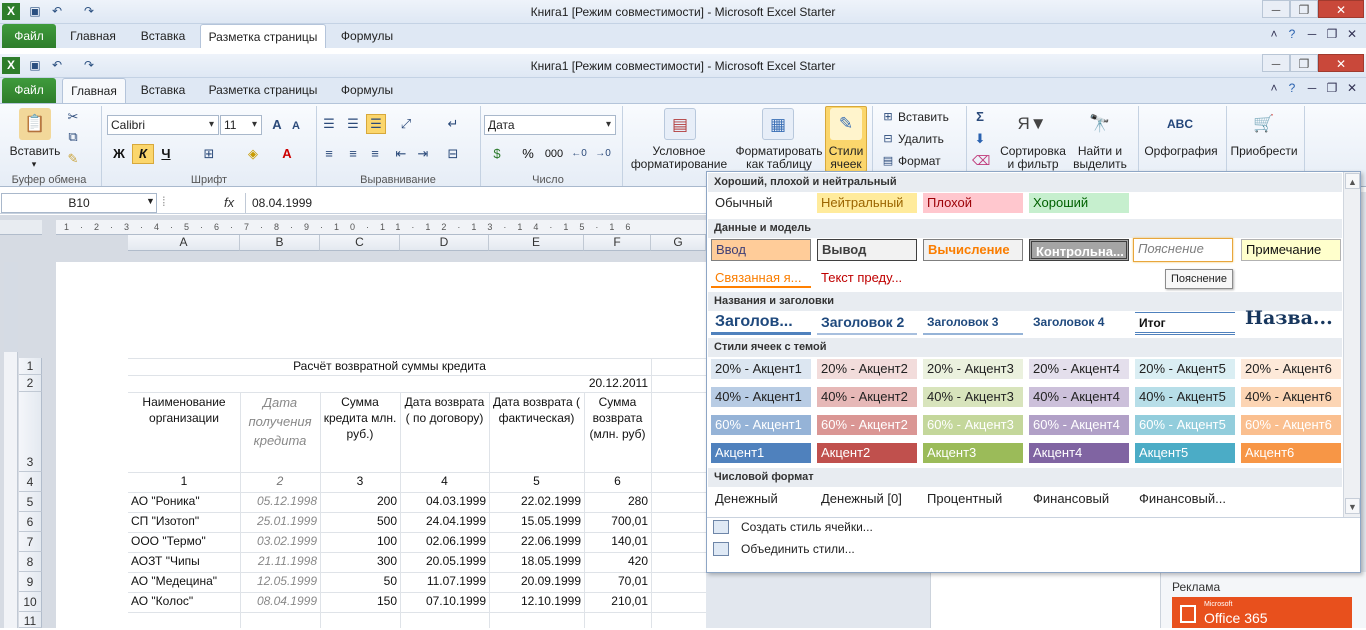 The width and height of the screenshot is (1366, 630). I want to click on style-40-accent3: 40% - Акцент3, so click(973, 397).